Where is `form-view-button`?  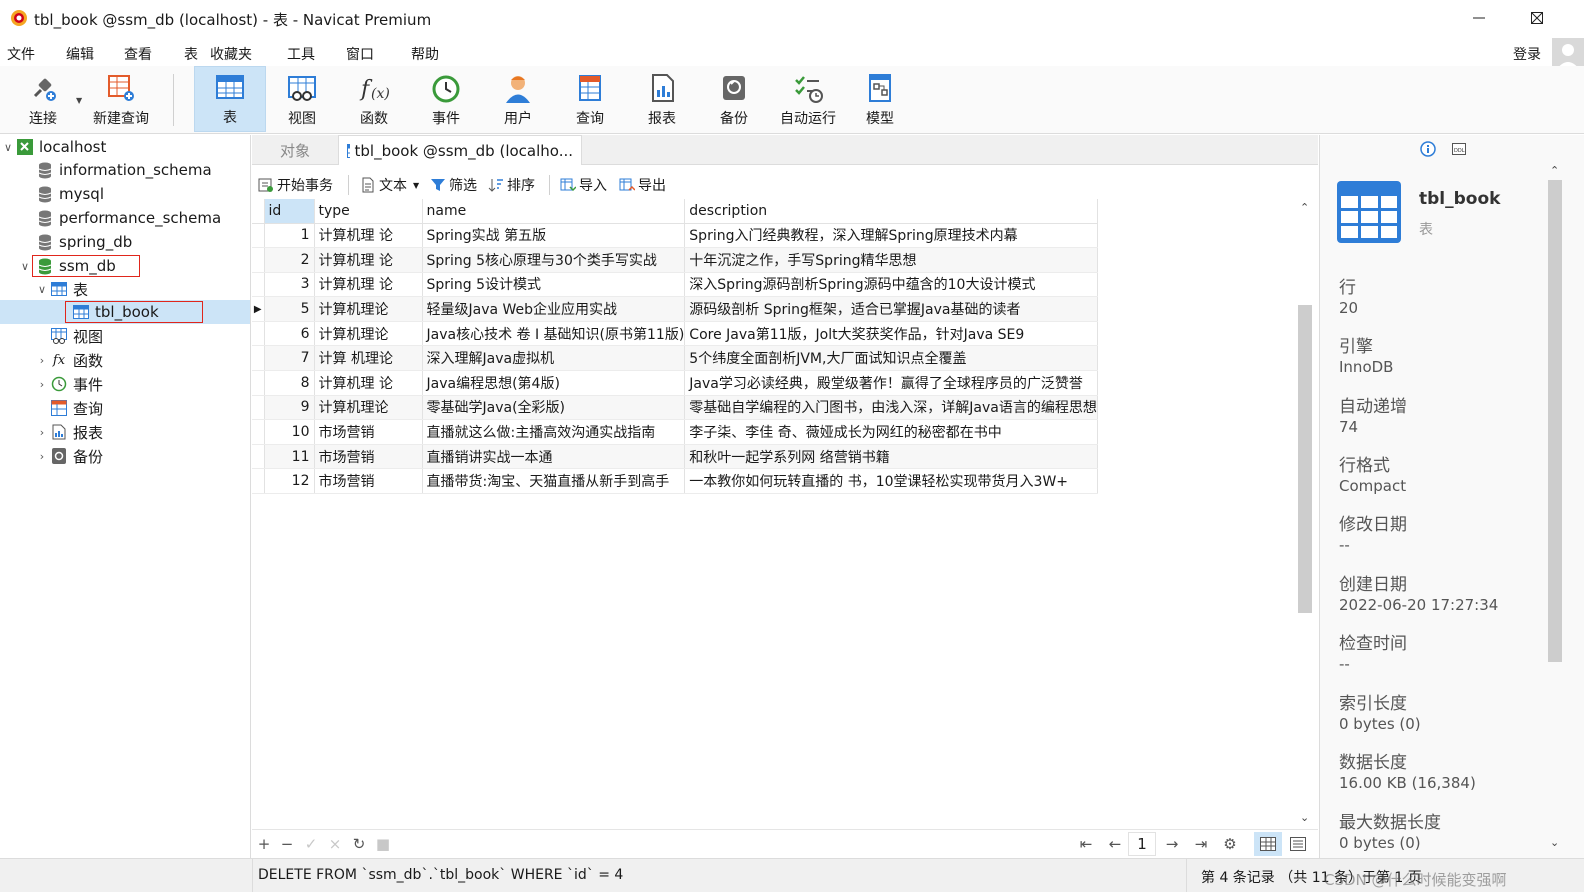
form-view-button is located at coordinates (1298, 844).